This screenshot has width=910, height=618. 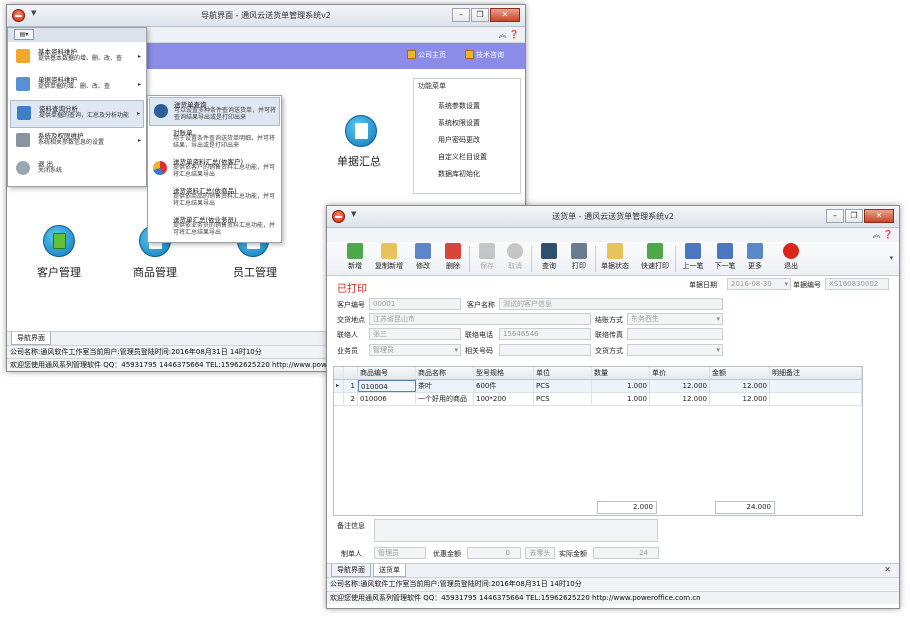 What do you see at coordinates (389, 259) in the screenshot?
I see `copy-new-button: 复制新增` at bounding box center [389, 259].